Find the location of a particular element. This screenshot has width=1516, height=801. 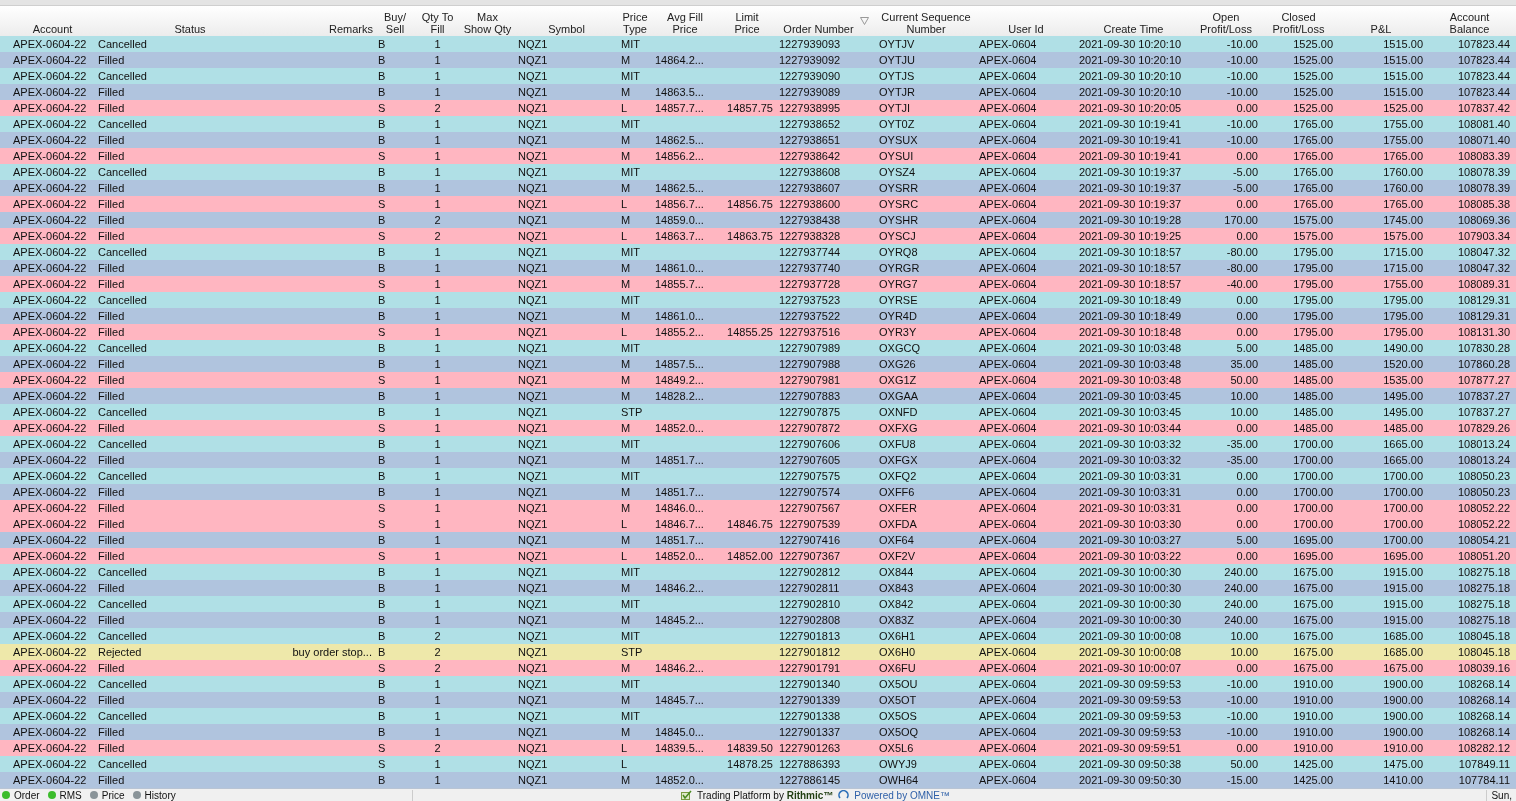

table-row: APEX-0604-22 Filled B 1 NQZ1 M 14861.0... 1227937740 OYRGR APEX-0604 2021-09-30 10:18:57 -80.00 1795.00 1715.00 108047.32 is located at coordinates (758, 268).